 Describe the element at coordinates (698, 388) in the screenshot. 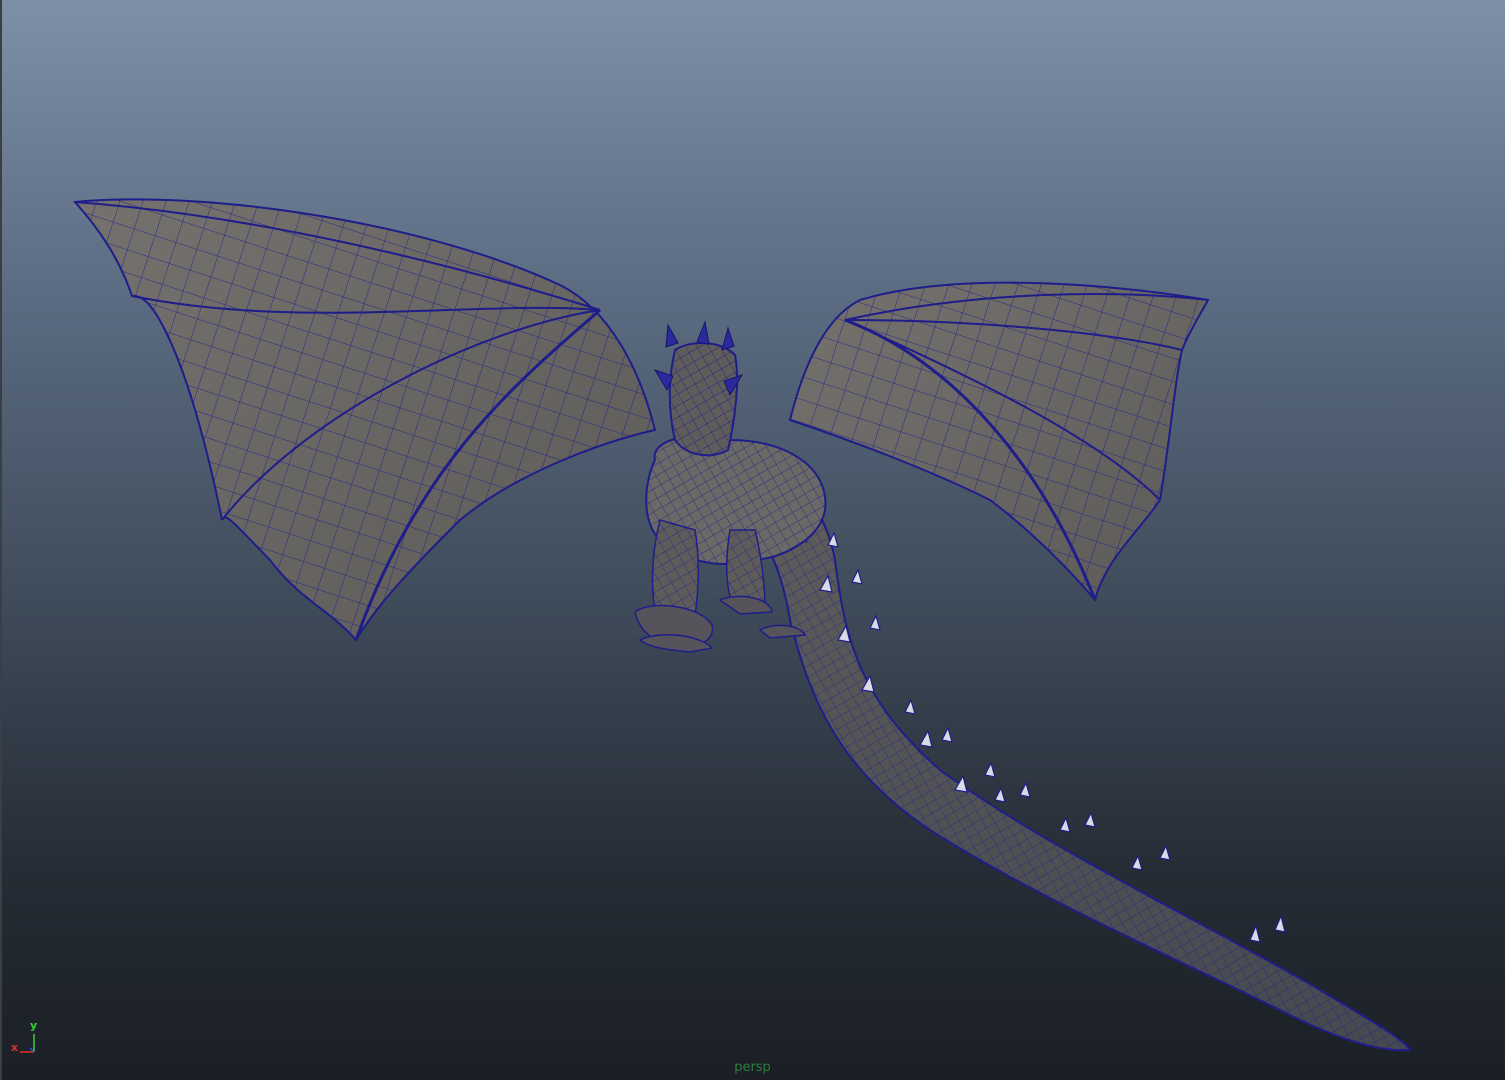

I see `head` at that location.